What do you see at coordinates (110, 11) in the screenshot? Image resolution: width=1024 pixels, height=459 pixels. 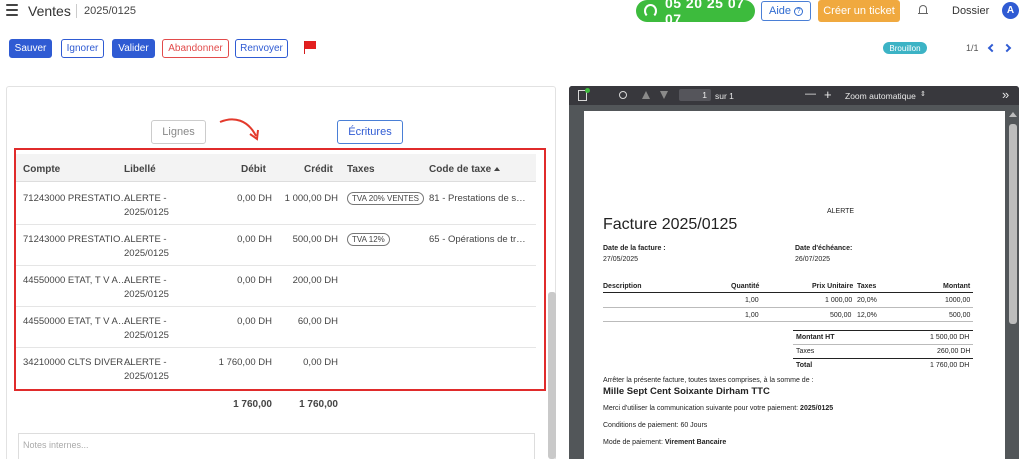 I see `breadcrumb-record: 2025/0125` at bounding box center [110, 11].